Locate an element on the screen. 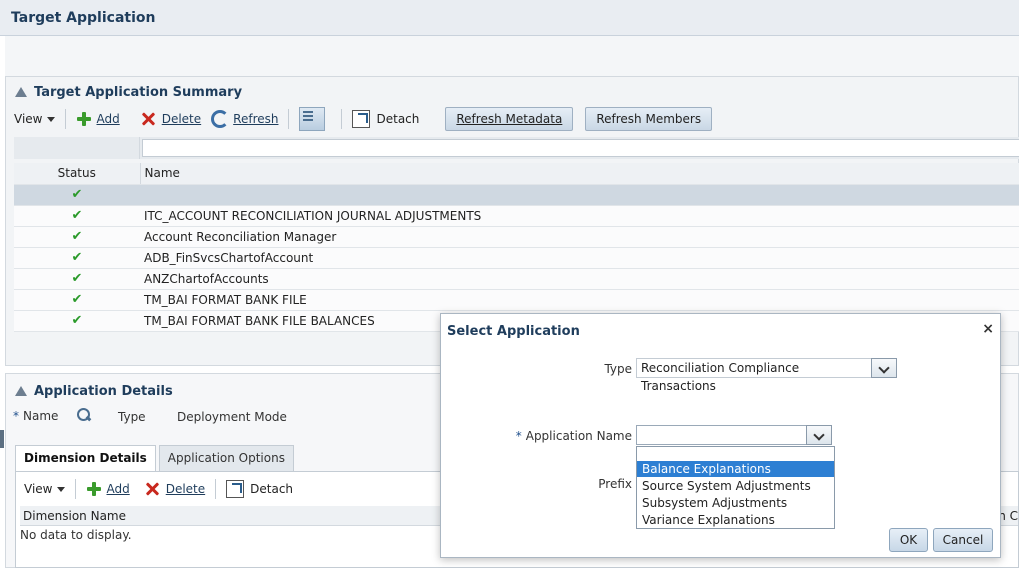 The width and height of the screenshot is (1019, 568). partial-column-header: n C is located at coordinates (1008, 516).